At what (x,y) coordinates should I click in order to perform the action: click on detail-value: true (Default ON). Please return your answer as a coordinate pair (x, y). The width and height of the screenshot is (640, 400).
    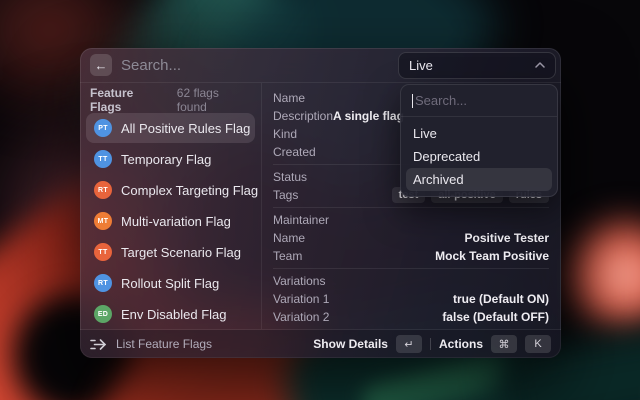
    Looking at the image, I should click on (501, 299).